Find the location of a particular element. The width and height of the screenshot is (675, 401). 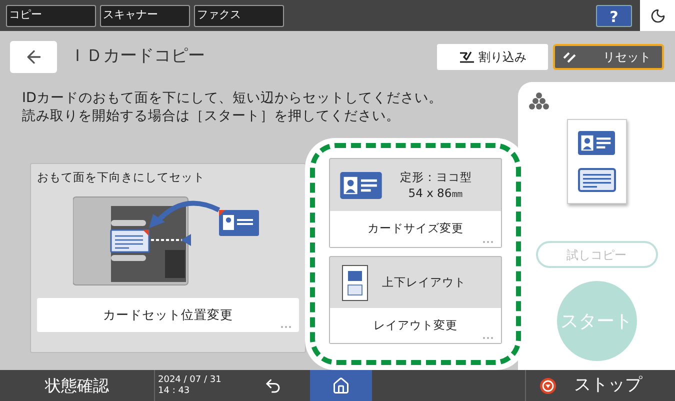

double-slash-icon is located at coordinates (570, 57).